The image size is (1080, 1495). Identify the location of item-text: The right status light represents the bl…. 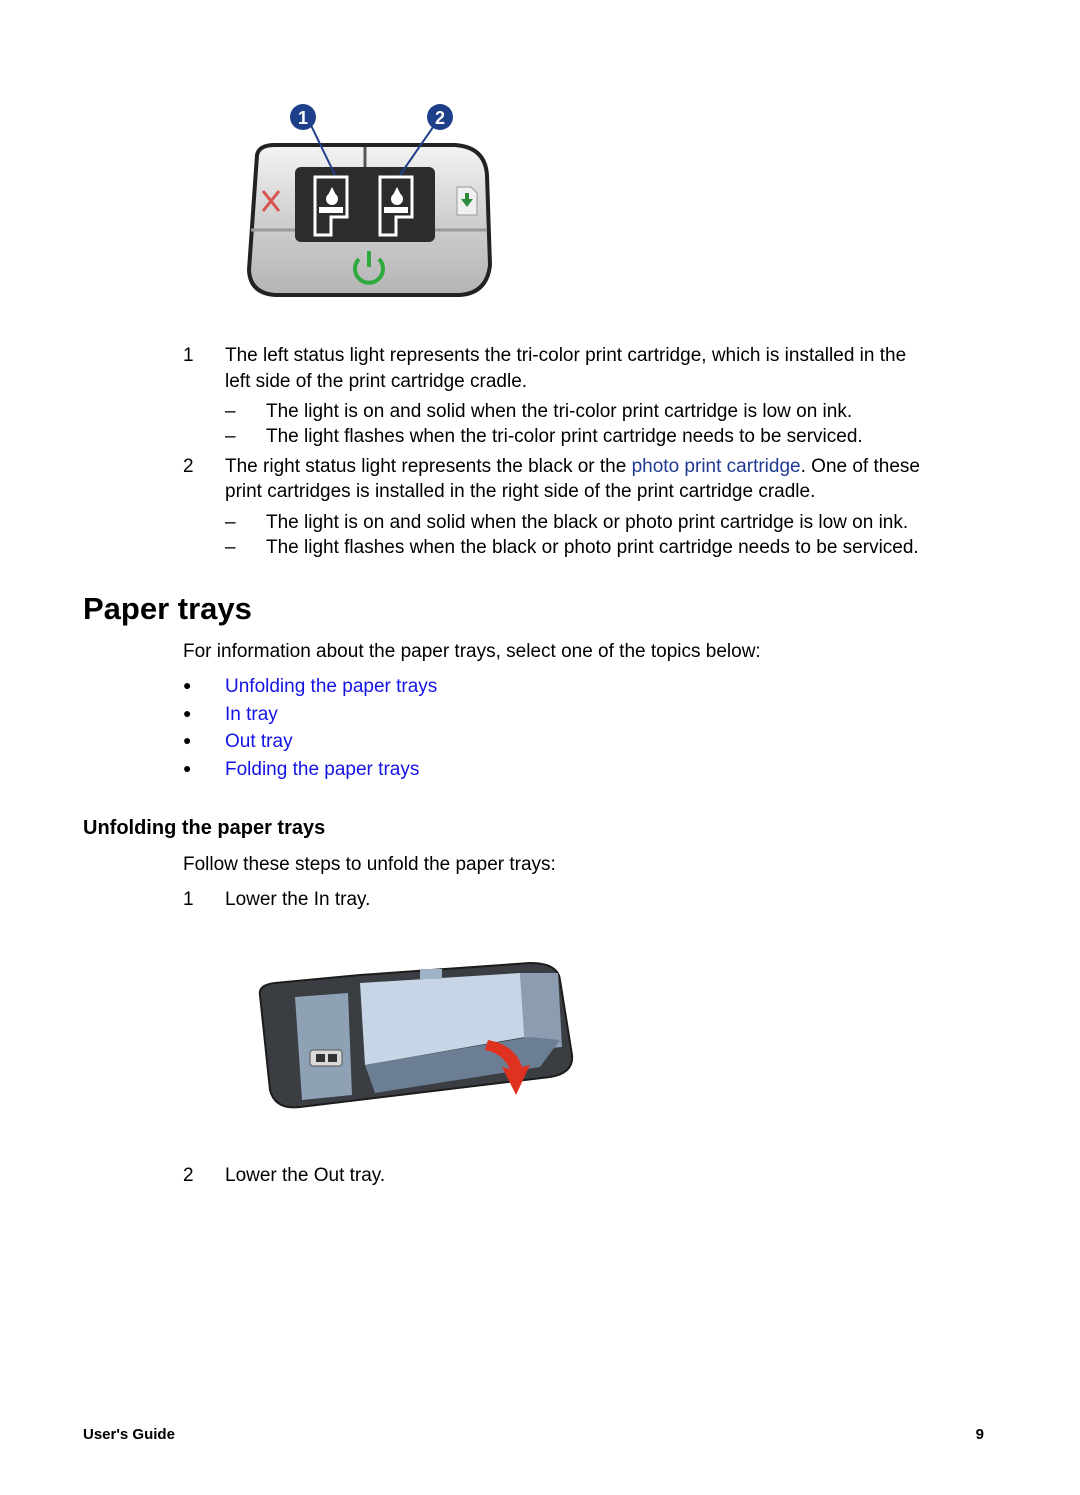
(572, 466).